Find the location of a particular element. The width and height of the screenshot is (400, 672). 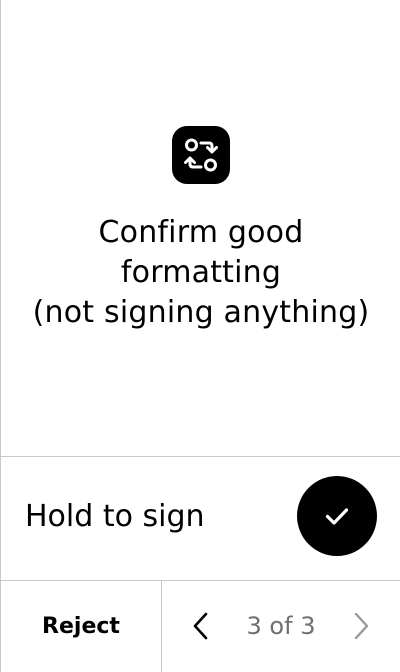

message-line-1: Confirm good is located at coordinates (201, 232).